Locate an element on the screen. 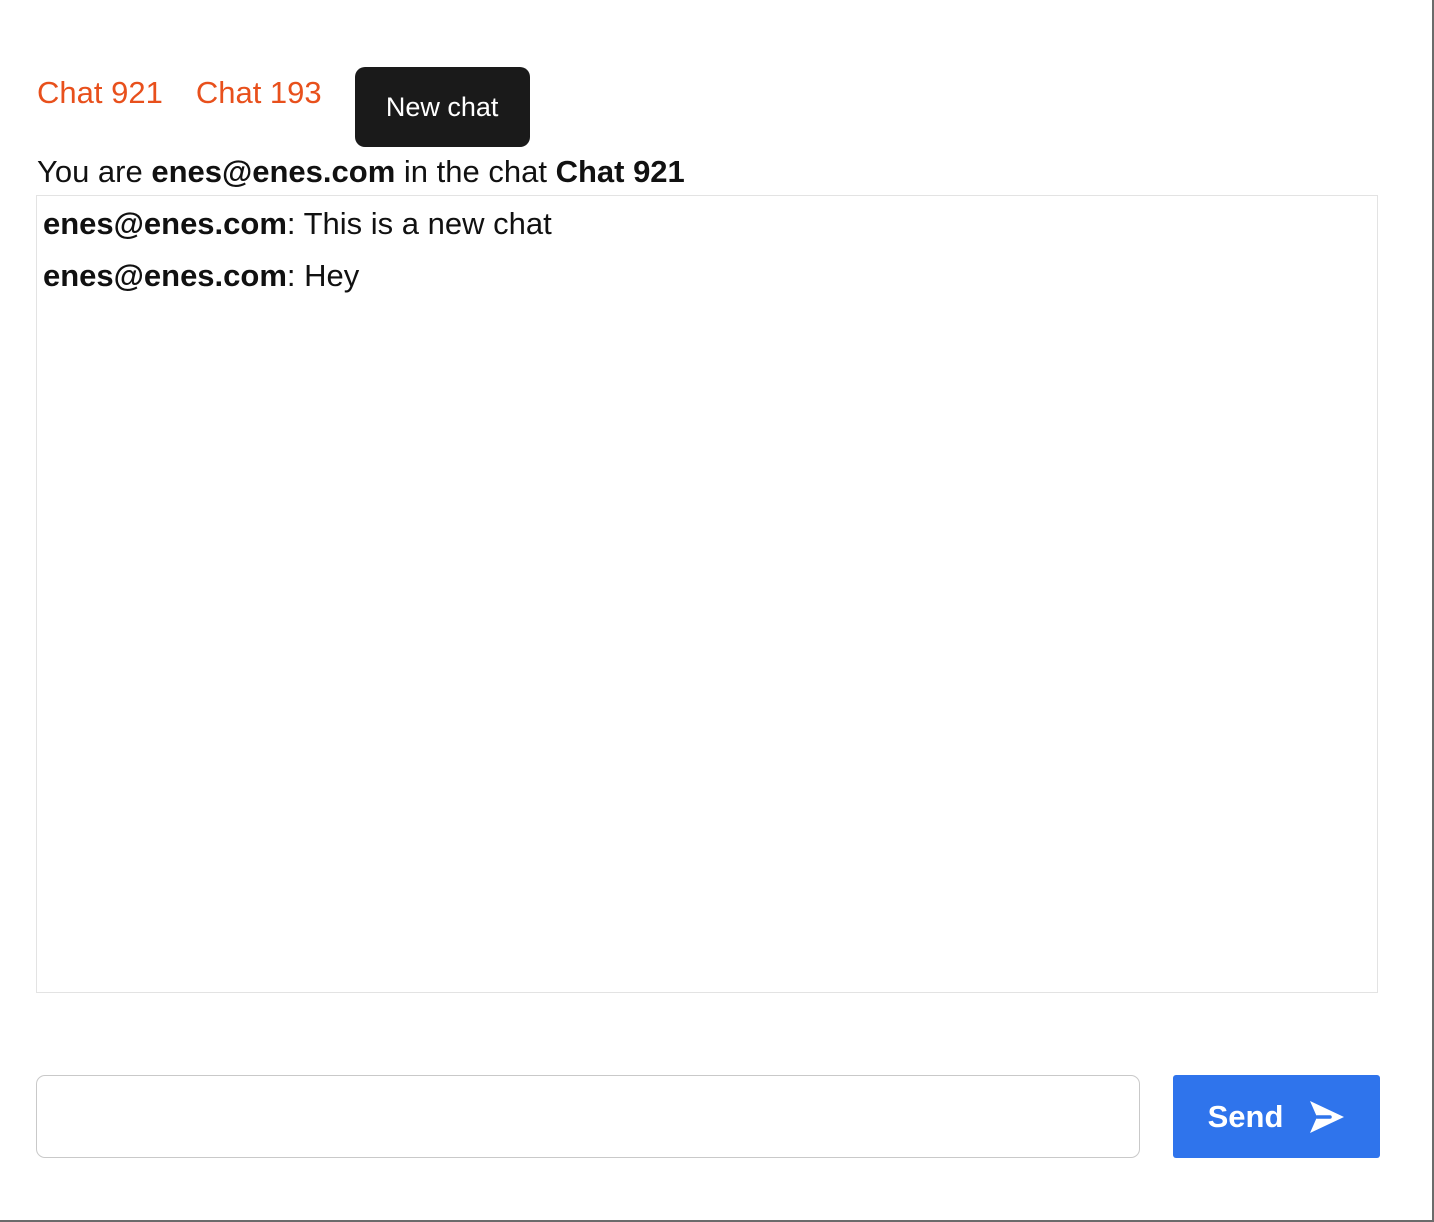 This screenshot has height=1222, width=1434. send-button: Send is located at coordinates (1276, 1116).